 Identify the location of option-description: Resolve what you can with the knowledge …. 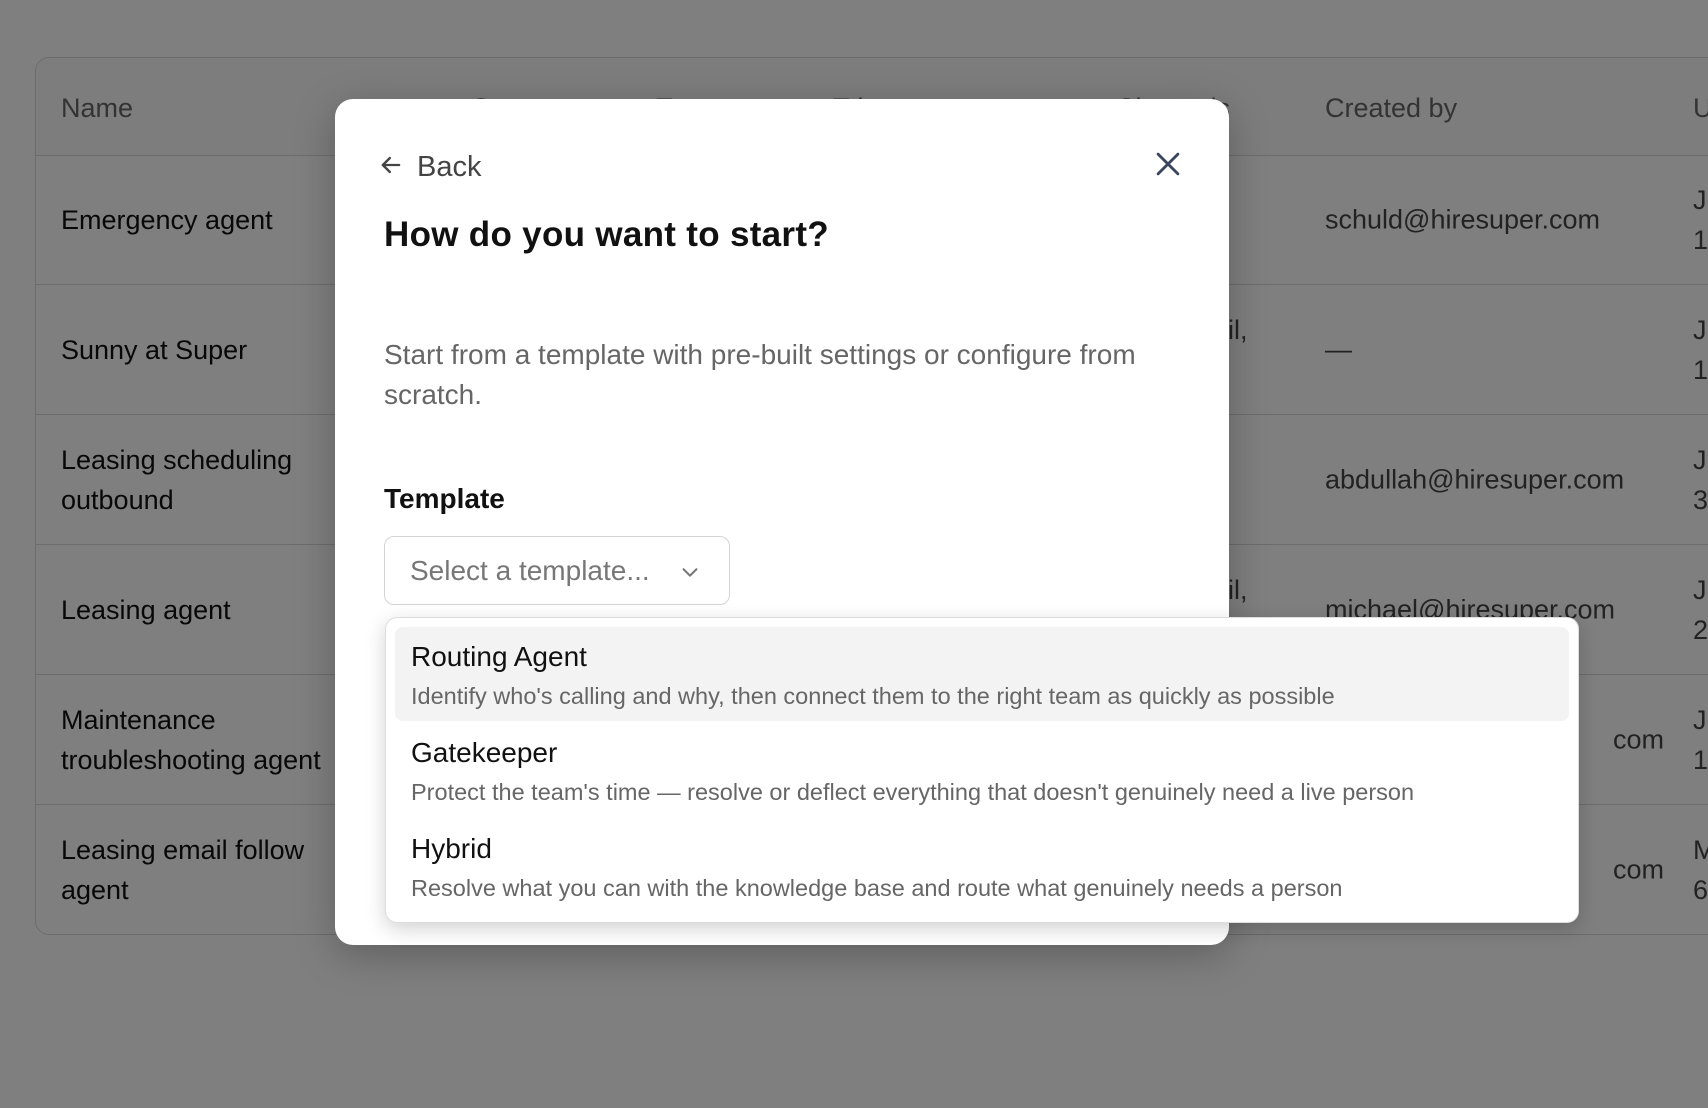
(877, 888).